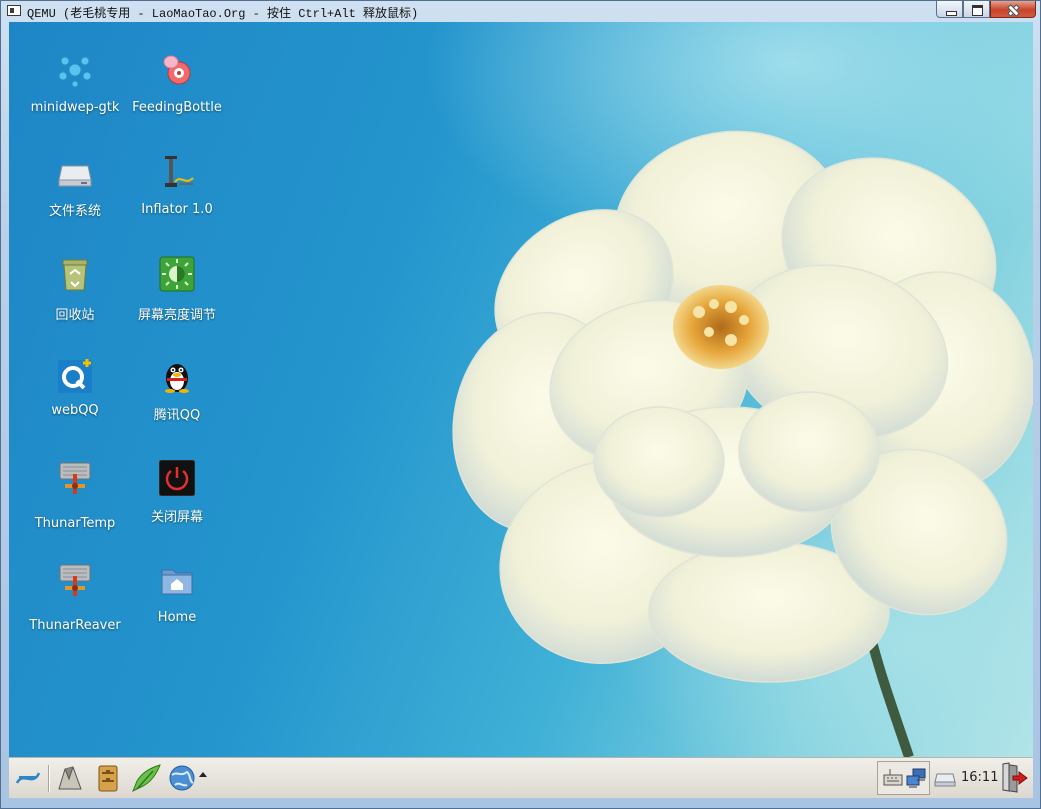  What do you see at coordinates (177, 617) in the screenshot?
I see `desktop-icon-label: Home` at bounding box center [177, 617].